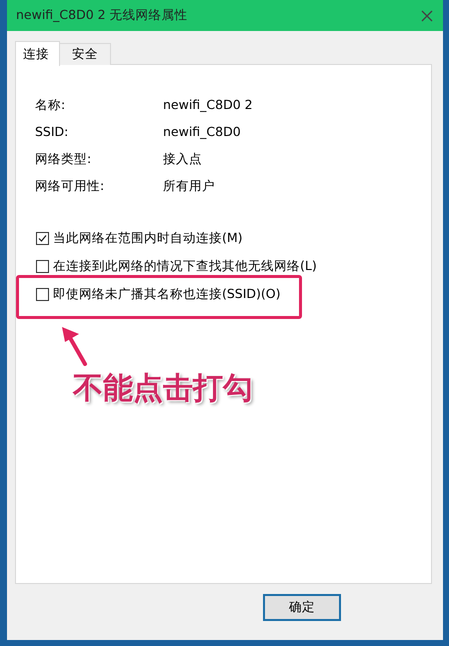 This screenshot has width=449, height=646. What do you see at coordinates (148, 238) in the screenshot?
I see `checkbox-label: 当此网络在范围内时自动连接(M)` at bounding box center [148, 238].